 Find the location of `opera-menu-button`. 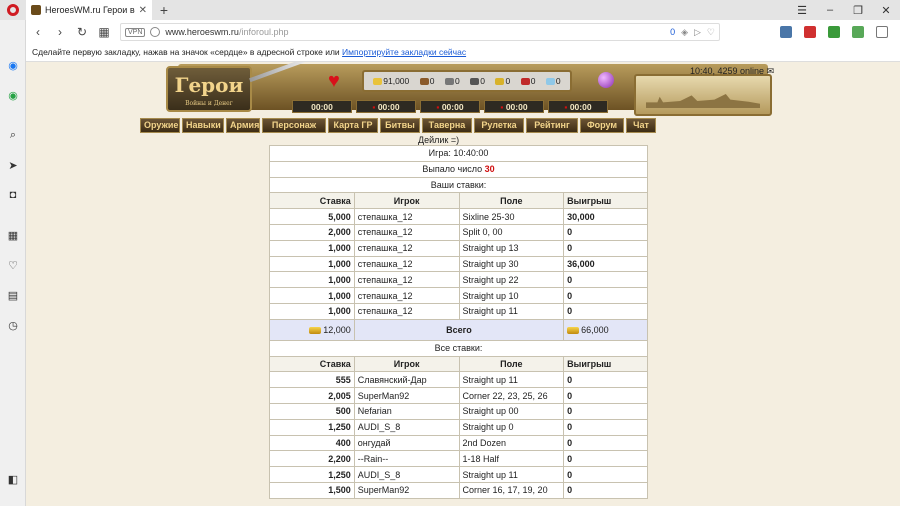

opera-menu-button is located at coordinates (13, 10).